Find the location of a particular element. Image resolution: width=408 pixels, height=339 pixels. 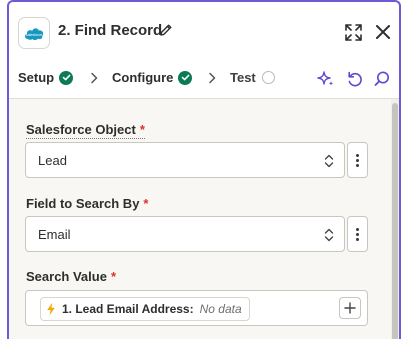

search-value-input: 1. Lead Email Address: No data is located at coordinates (196, 308).